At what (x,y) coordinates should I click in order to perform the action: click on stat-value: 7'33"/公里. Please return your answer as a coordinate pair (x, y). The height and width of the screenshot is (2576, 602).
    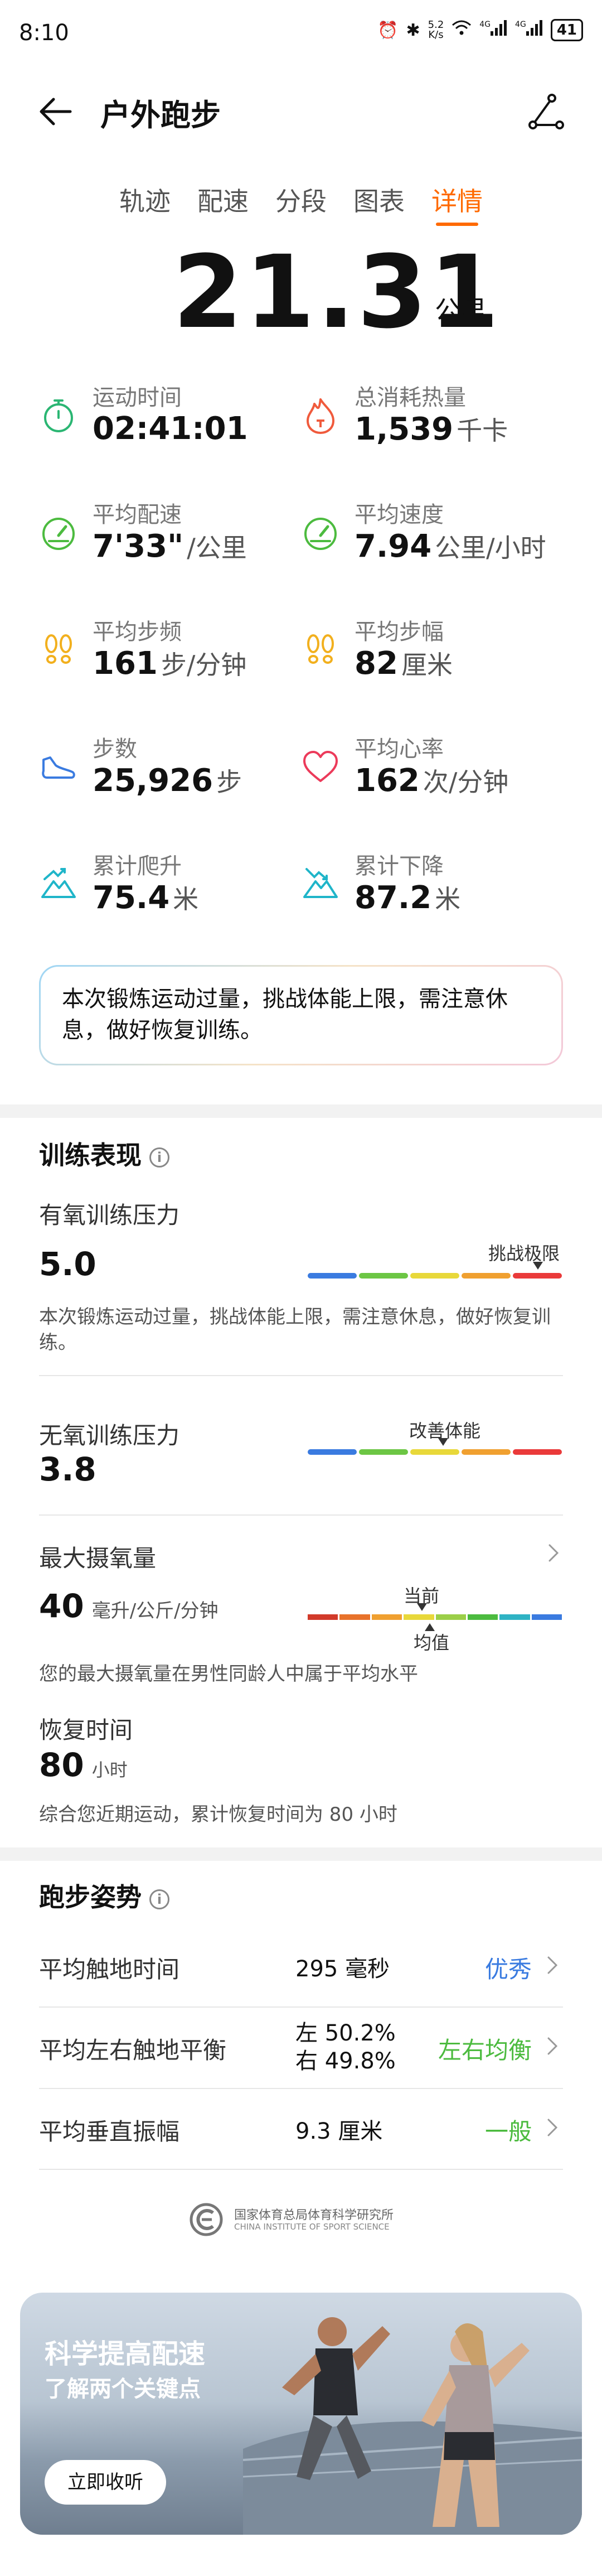
    Looking at the image, I should click on (170, 546).